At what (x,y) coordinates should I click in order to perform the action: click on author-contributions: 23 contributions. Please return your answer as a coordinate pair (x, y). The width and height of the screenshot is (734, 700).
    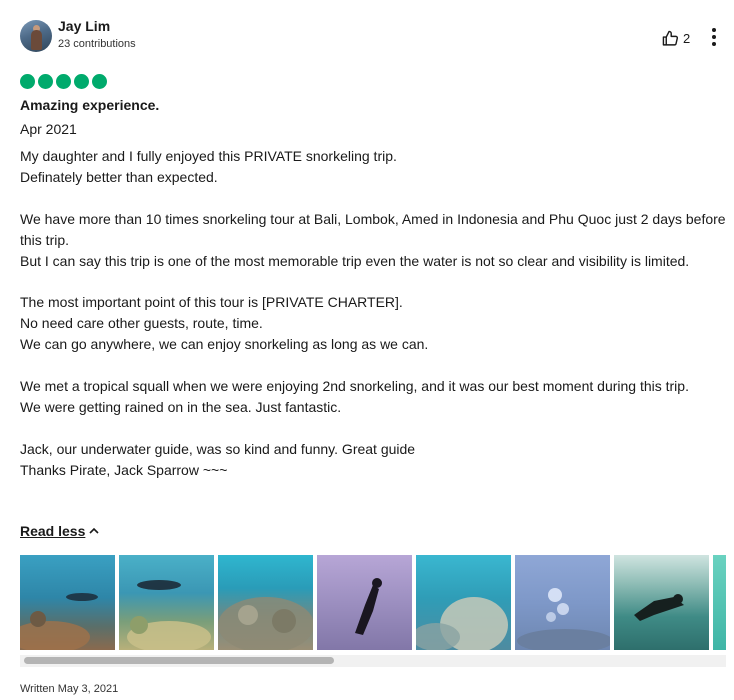
    Looking at the image, I should click on (97, 44).